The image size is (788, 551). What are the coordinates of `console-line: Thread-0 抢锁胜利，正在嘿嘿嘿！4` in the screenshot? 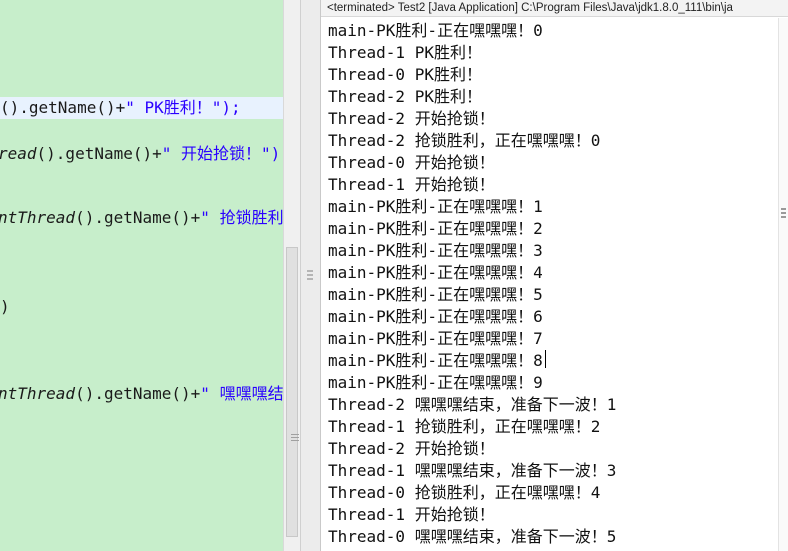 It's located at (464, 492).